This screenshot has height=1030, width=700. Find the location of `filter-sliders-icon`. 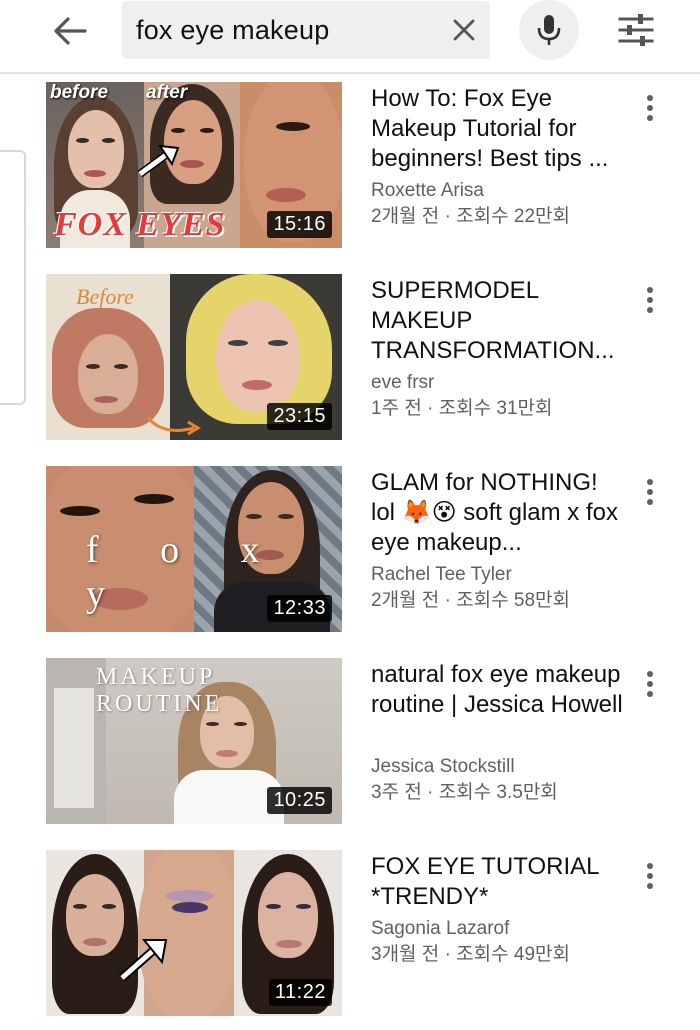

filter-sliders-icon is located at coordinates (636, 30).